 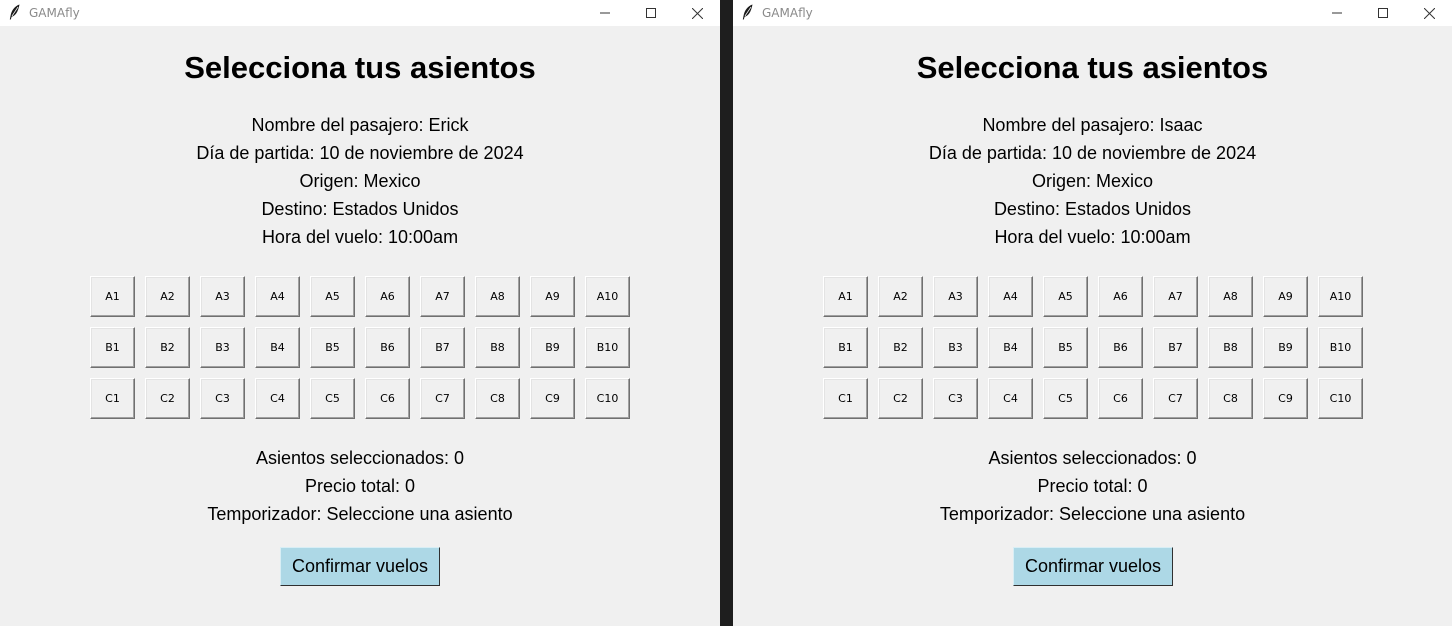 I want to click on minimize-icon, so click(x=1337, y=13).